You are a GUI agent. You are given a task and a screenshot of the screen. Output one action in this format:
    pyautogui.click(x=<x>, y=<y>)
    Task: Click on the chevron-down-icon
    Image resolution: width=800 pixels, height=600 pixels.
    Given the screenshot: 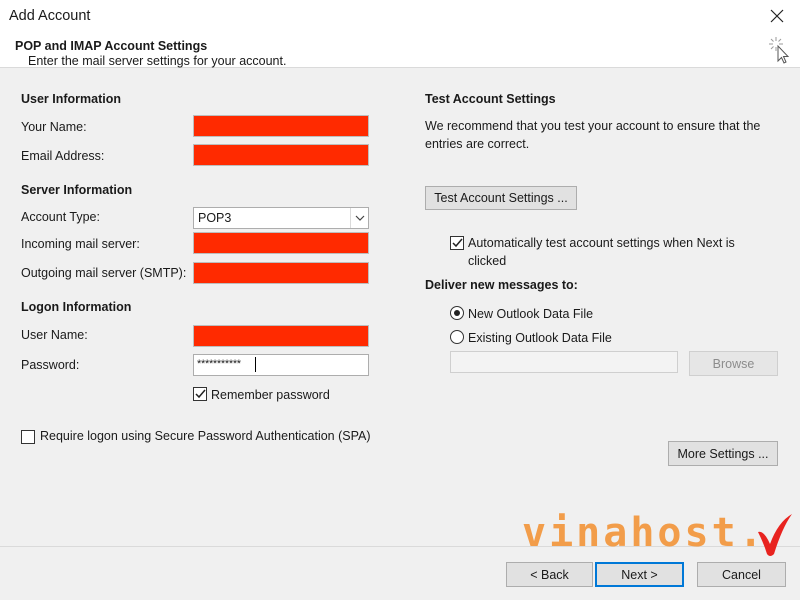 What is the action you would take?
    pyautogui.click(x=359, y=218)
    